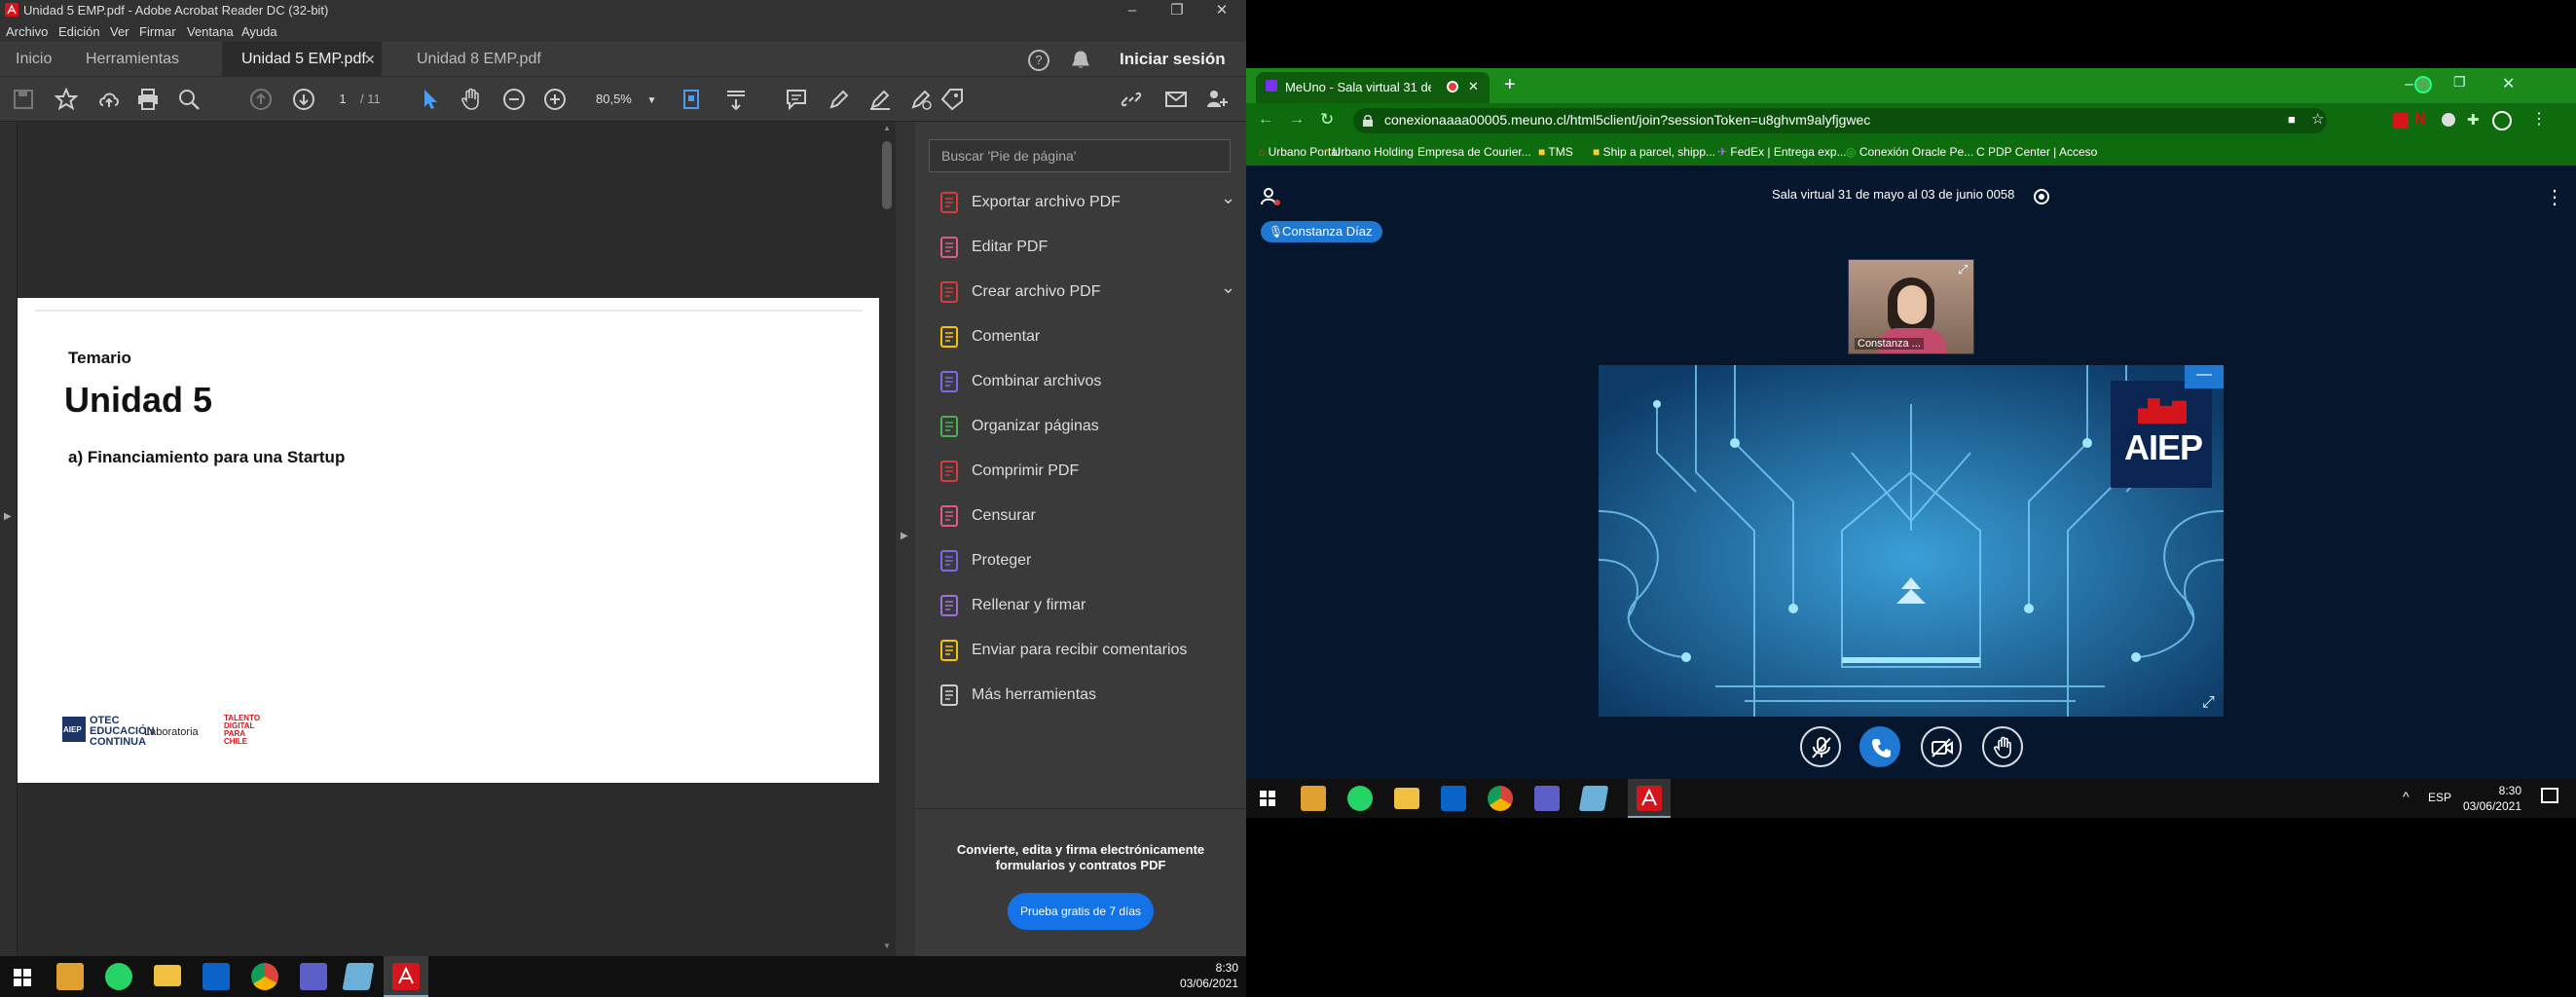 Image resolution: width=2576 pixels, height=997 pixels. What do you see at coordinates (1089, 560) in the screenshot?
I see `tool-item: Proteger` at bounding box center [1089, 560].